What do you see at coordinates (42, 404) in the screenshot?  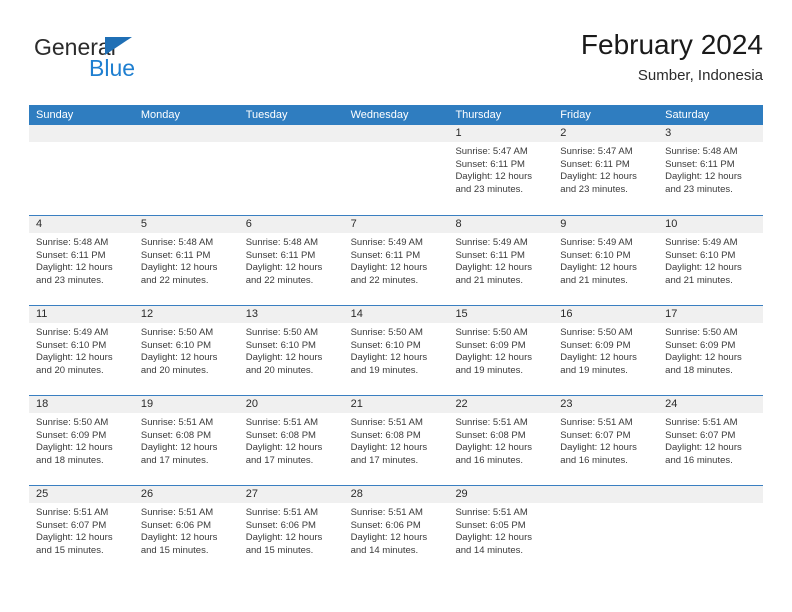 I see `day-number: 18` at bounding box center [42, 404].